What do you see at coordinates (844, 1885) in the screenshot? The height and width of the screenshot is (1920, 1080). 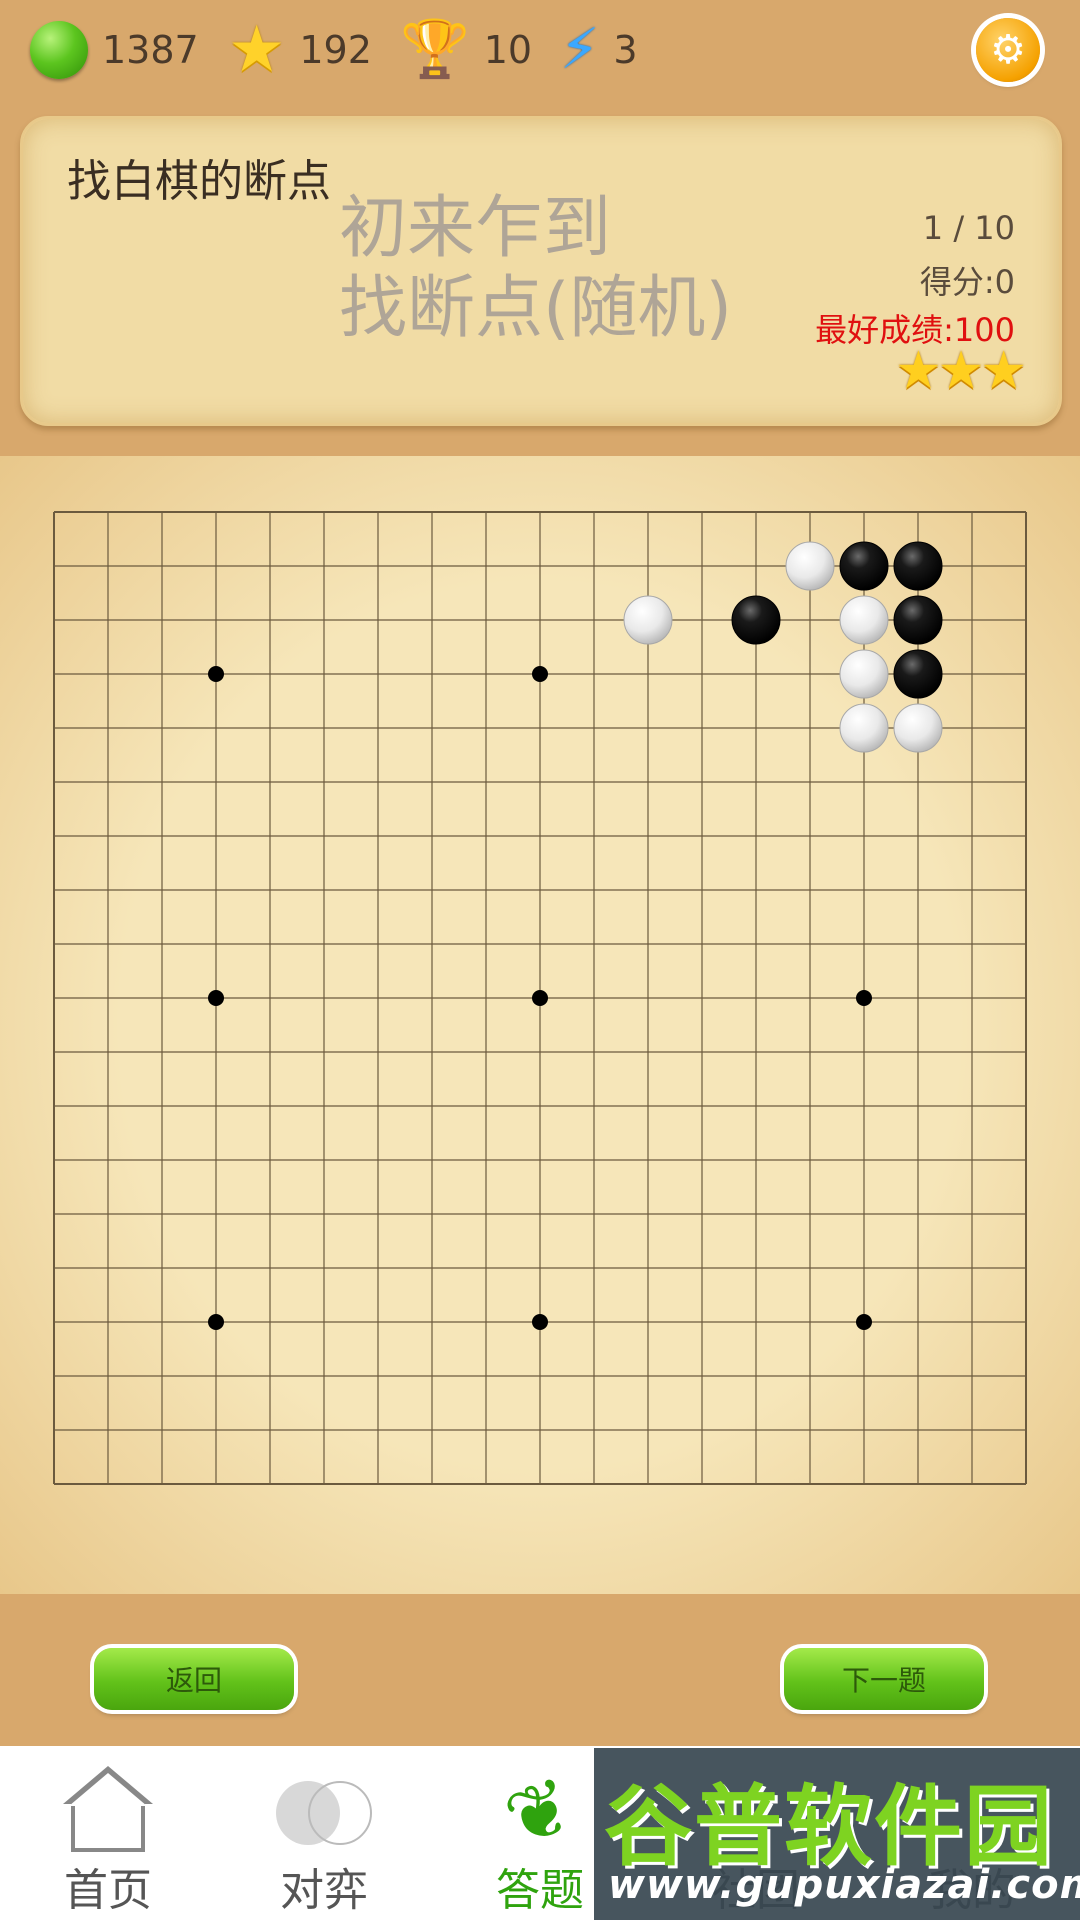 I see `logo-url: www.gupuxiazai.com` at bounding box center [844, 1885].